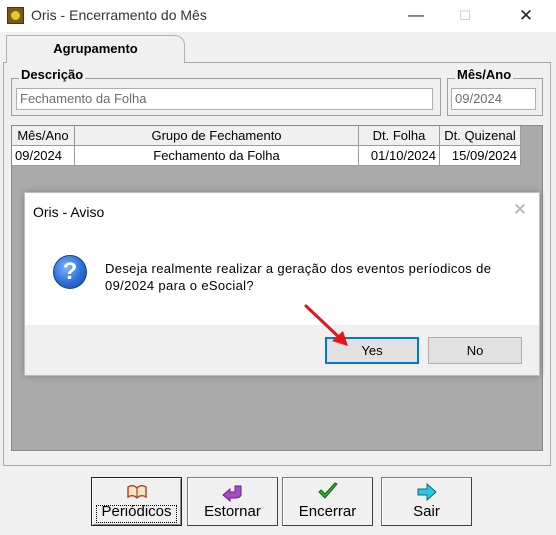 The image size is (556, 535). What do you see at coordinates (217, 136) in the screenshot?
I see `column-header-grupo: Grupo de Fechamento` at bounding box center [217, 136].